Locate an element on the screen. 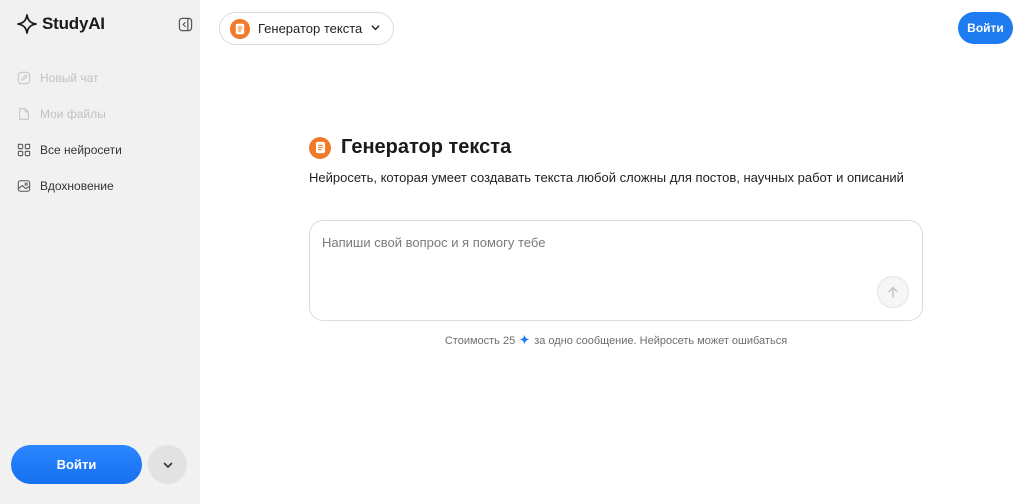  collapse-sidebar-button is located at coordinates (185, 24).